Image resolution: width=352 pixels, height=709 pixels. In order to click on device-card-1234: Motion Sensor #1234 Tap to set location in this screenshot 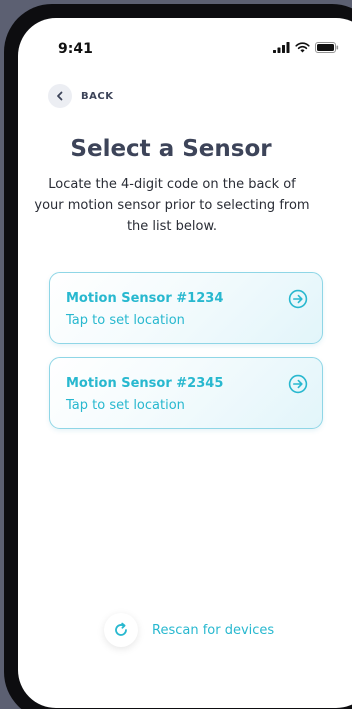, I will do `click(186, 308)`.